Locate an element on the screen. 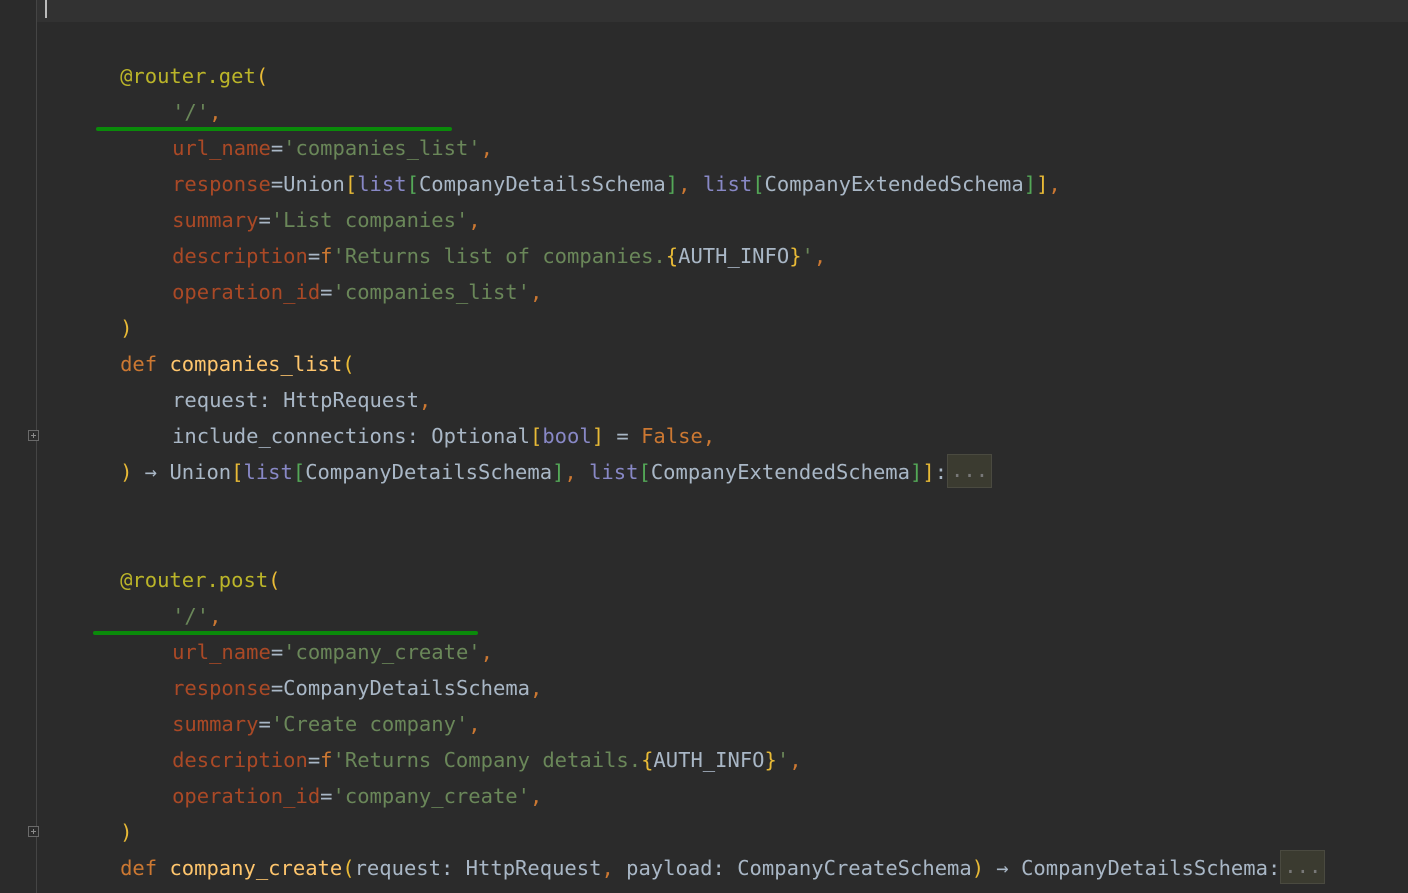 Image resolution: width=1408 pixels, height=893 pixels. code-line: def companies_list( is located at coordinates (200, 343).